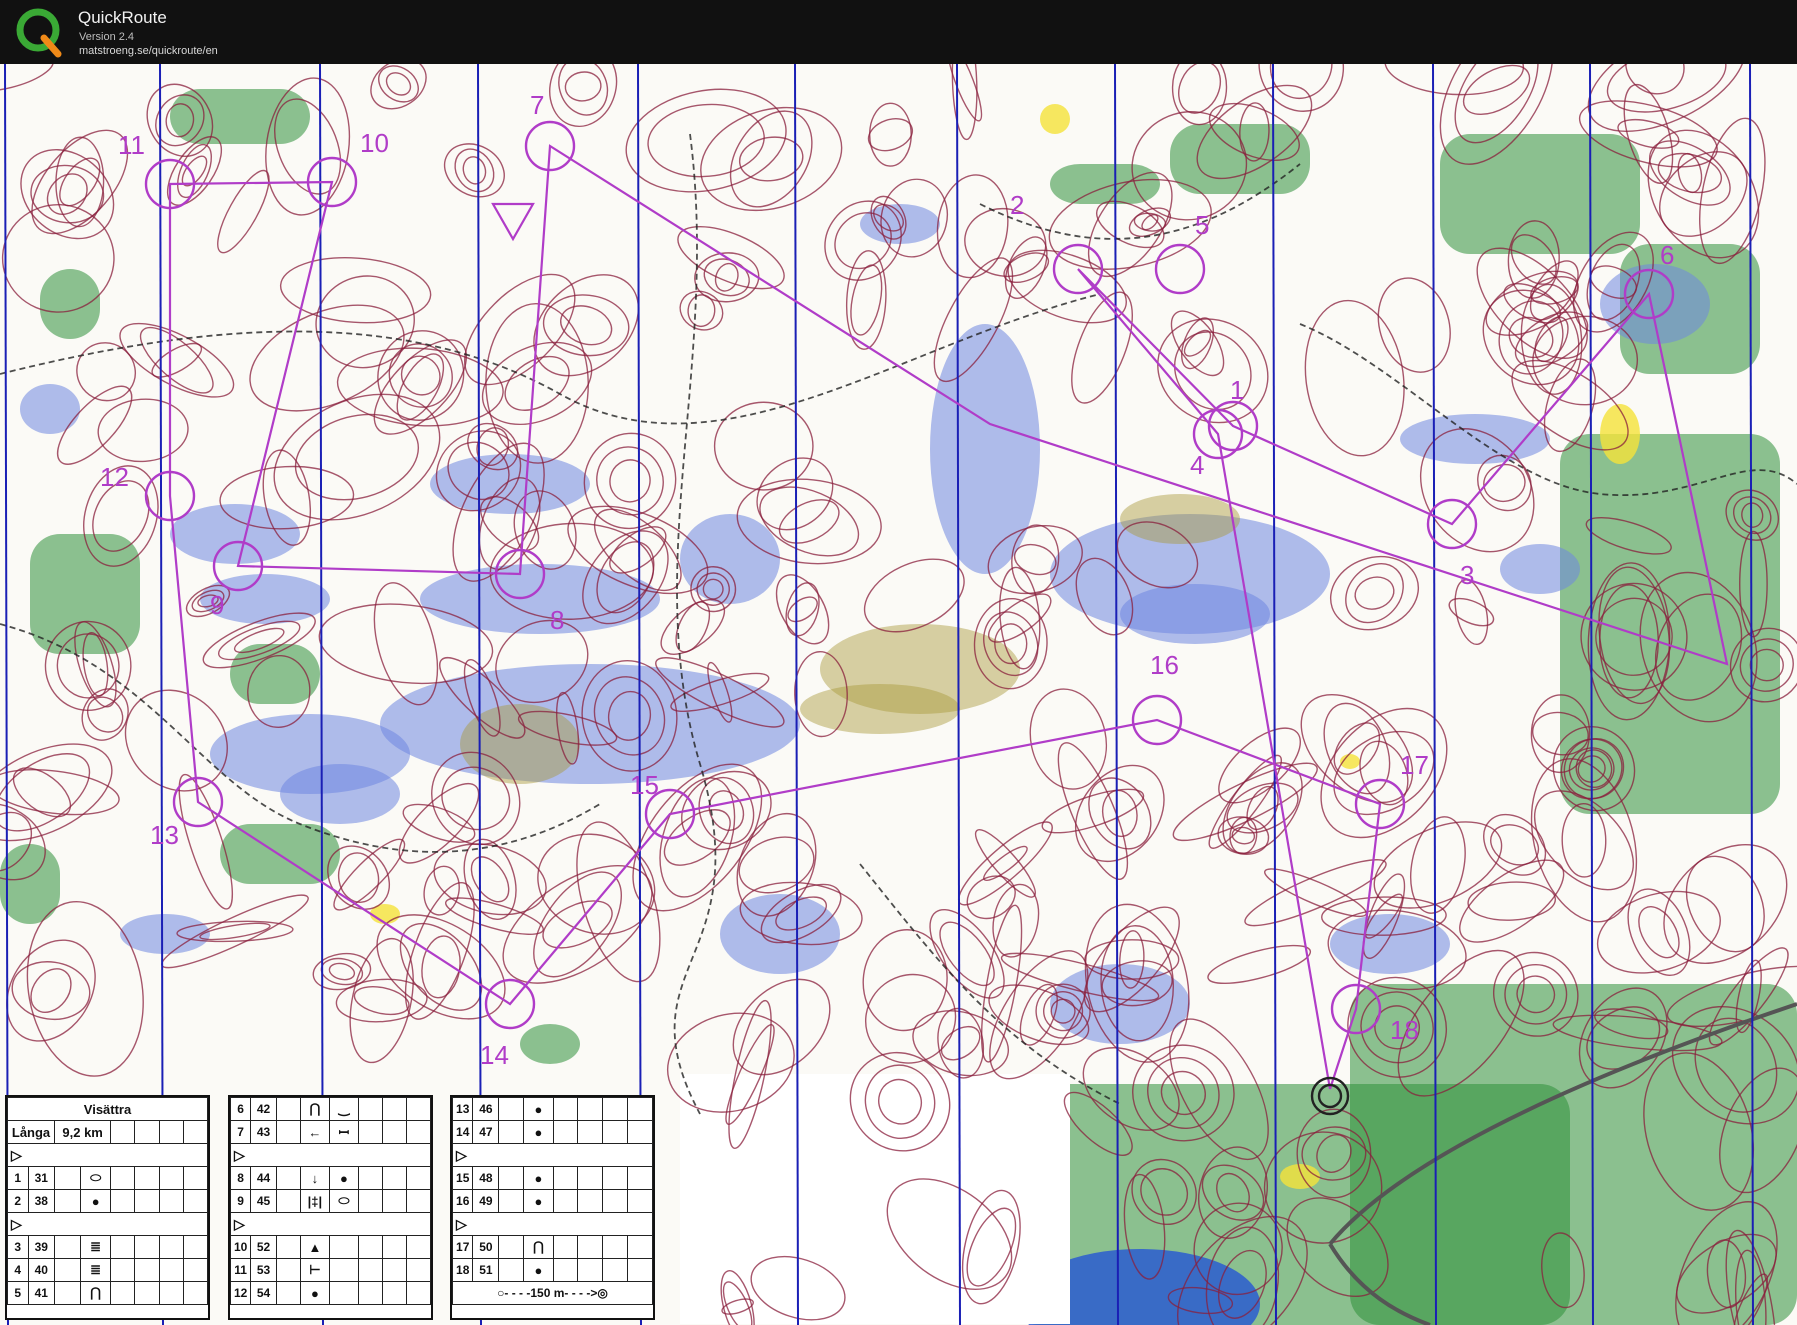  Describe the element at coordinates (552, 1293) in the screenshot. I see `finish-leg-distance: ○- - - -150 m- - - ->◎` at that location.